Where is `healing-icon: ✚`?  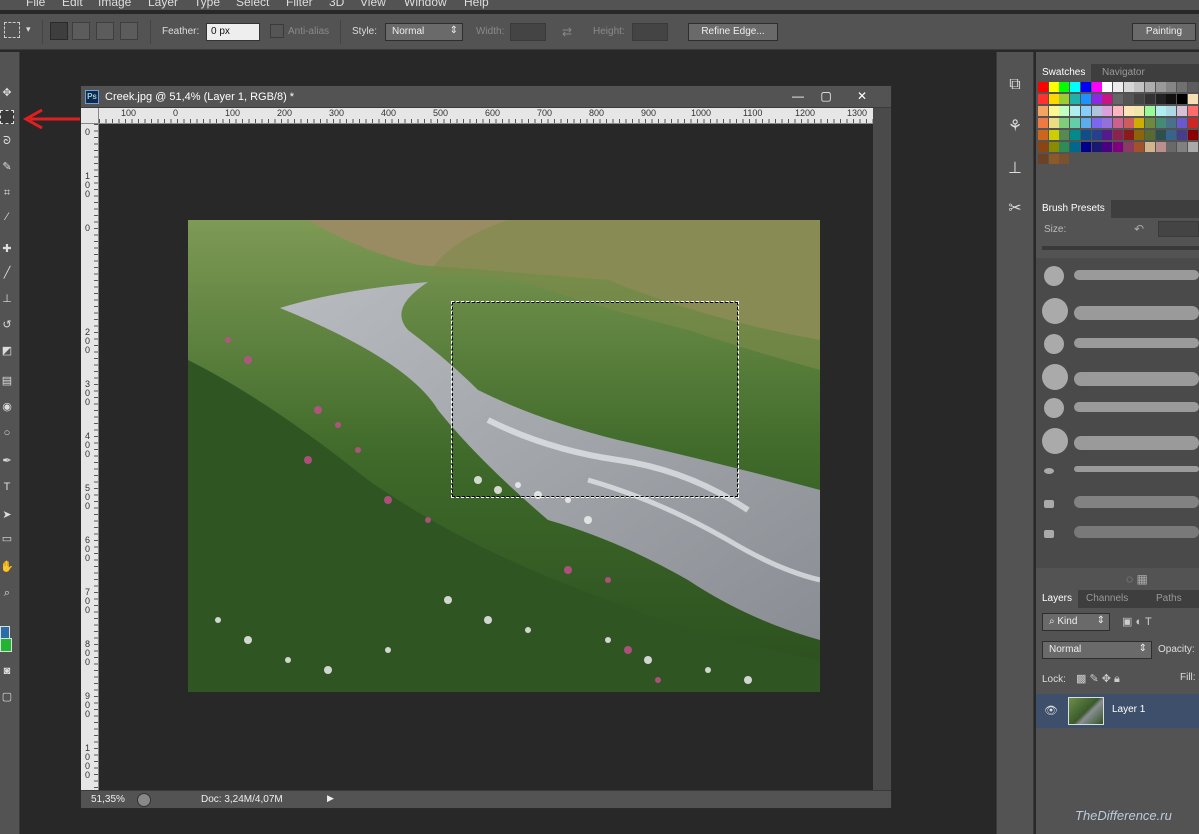
healing-icon: ✚ is located at coordinates (7, 249).